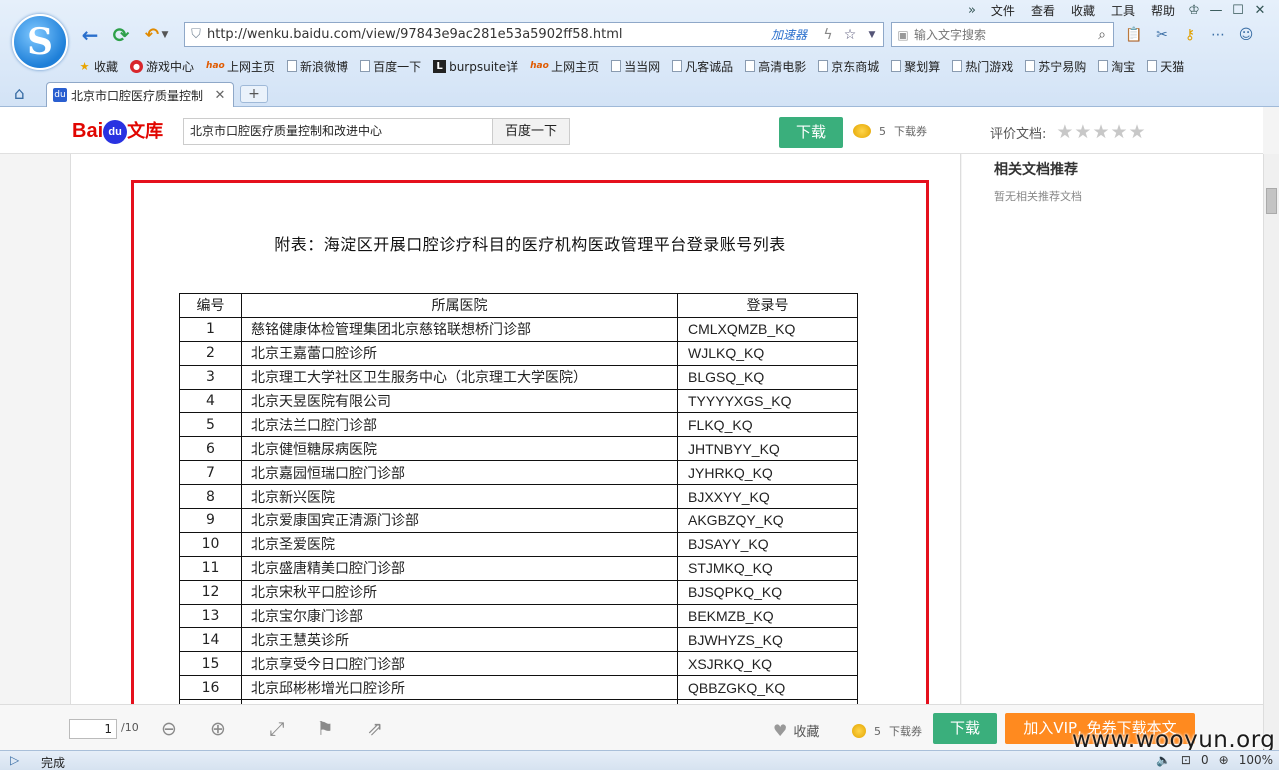 The height and width of the screenshot is (770, 1279). Describe the element at coordinates (218, 729) in the screenshot. I see `zoom-in-icon: ⊕` at that location.